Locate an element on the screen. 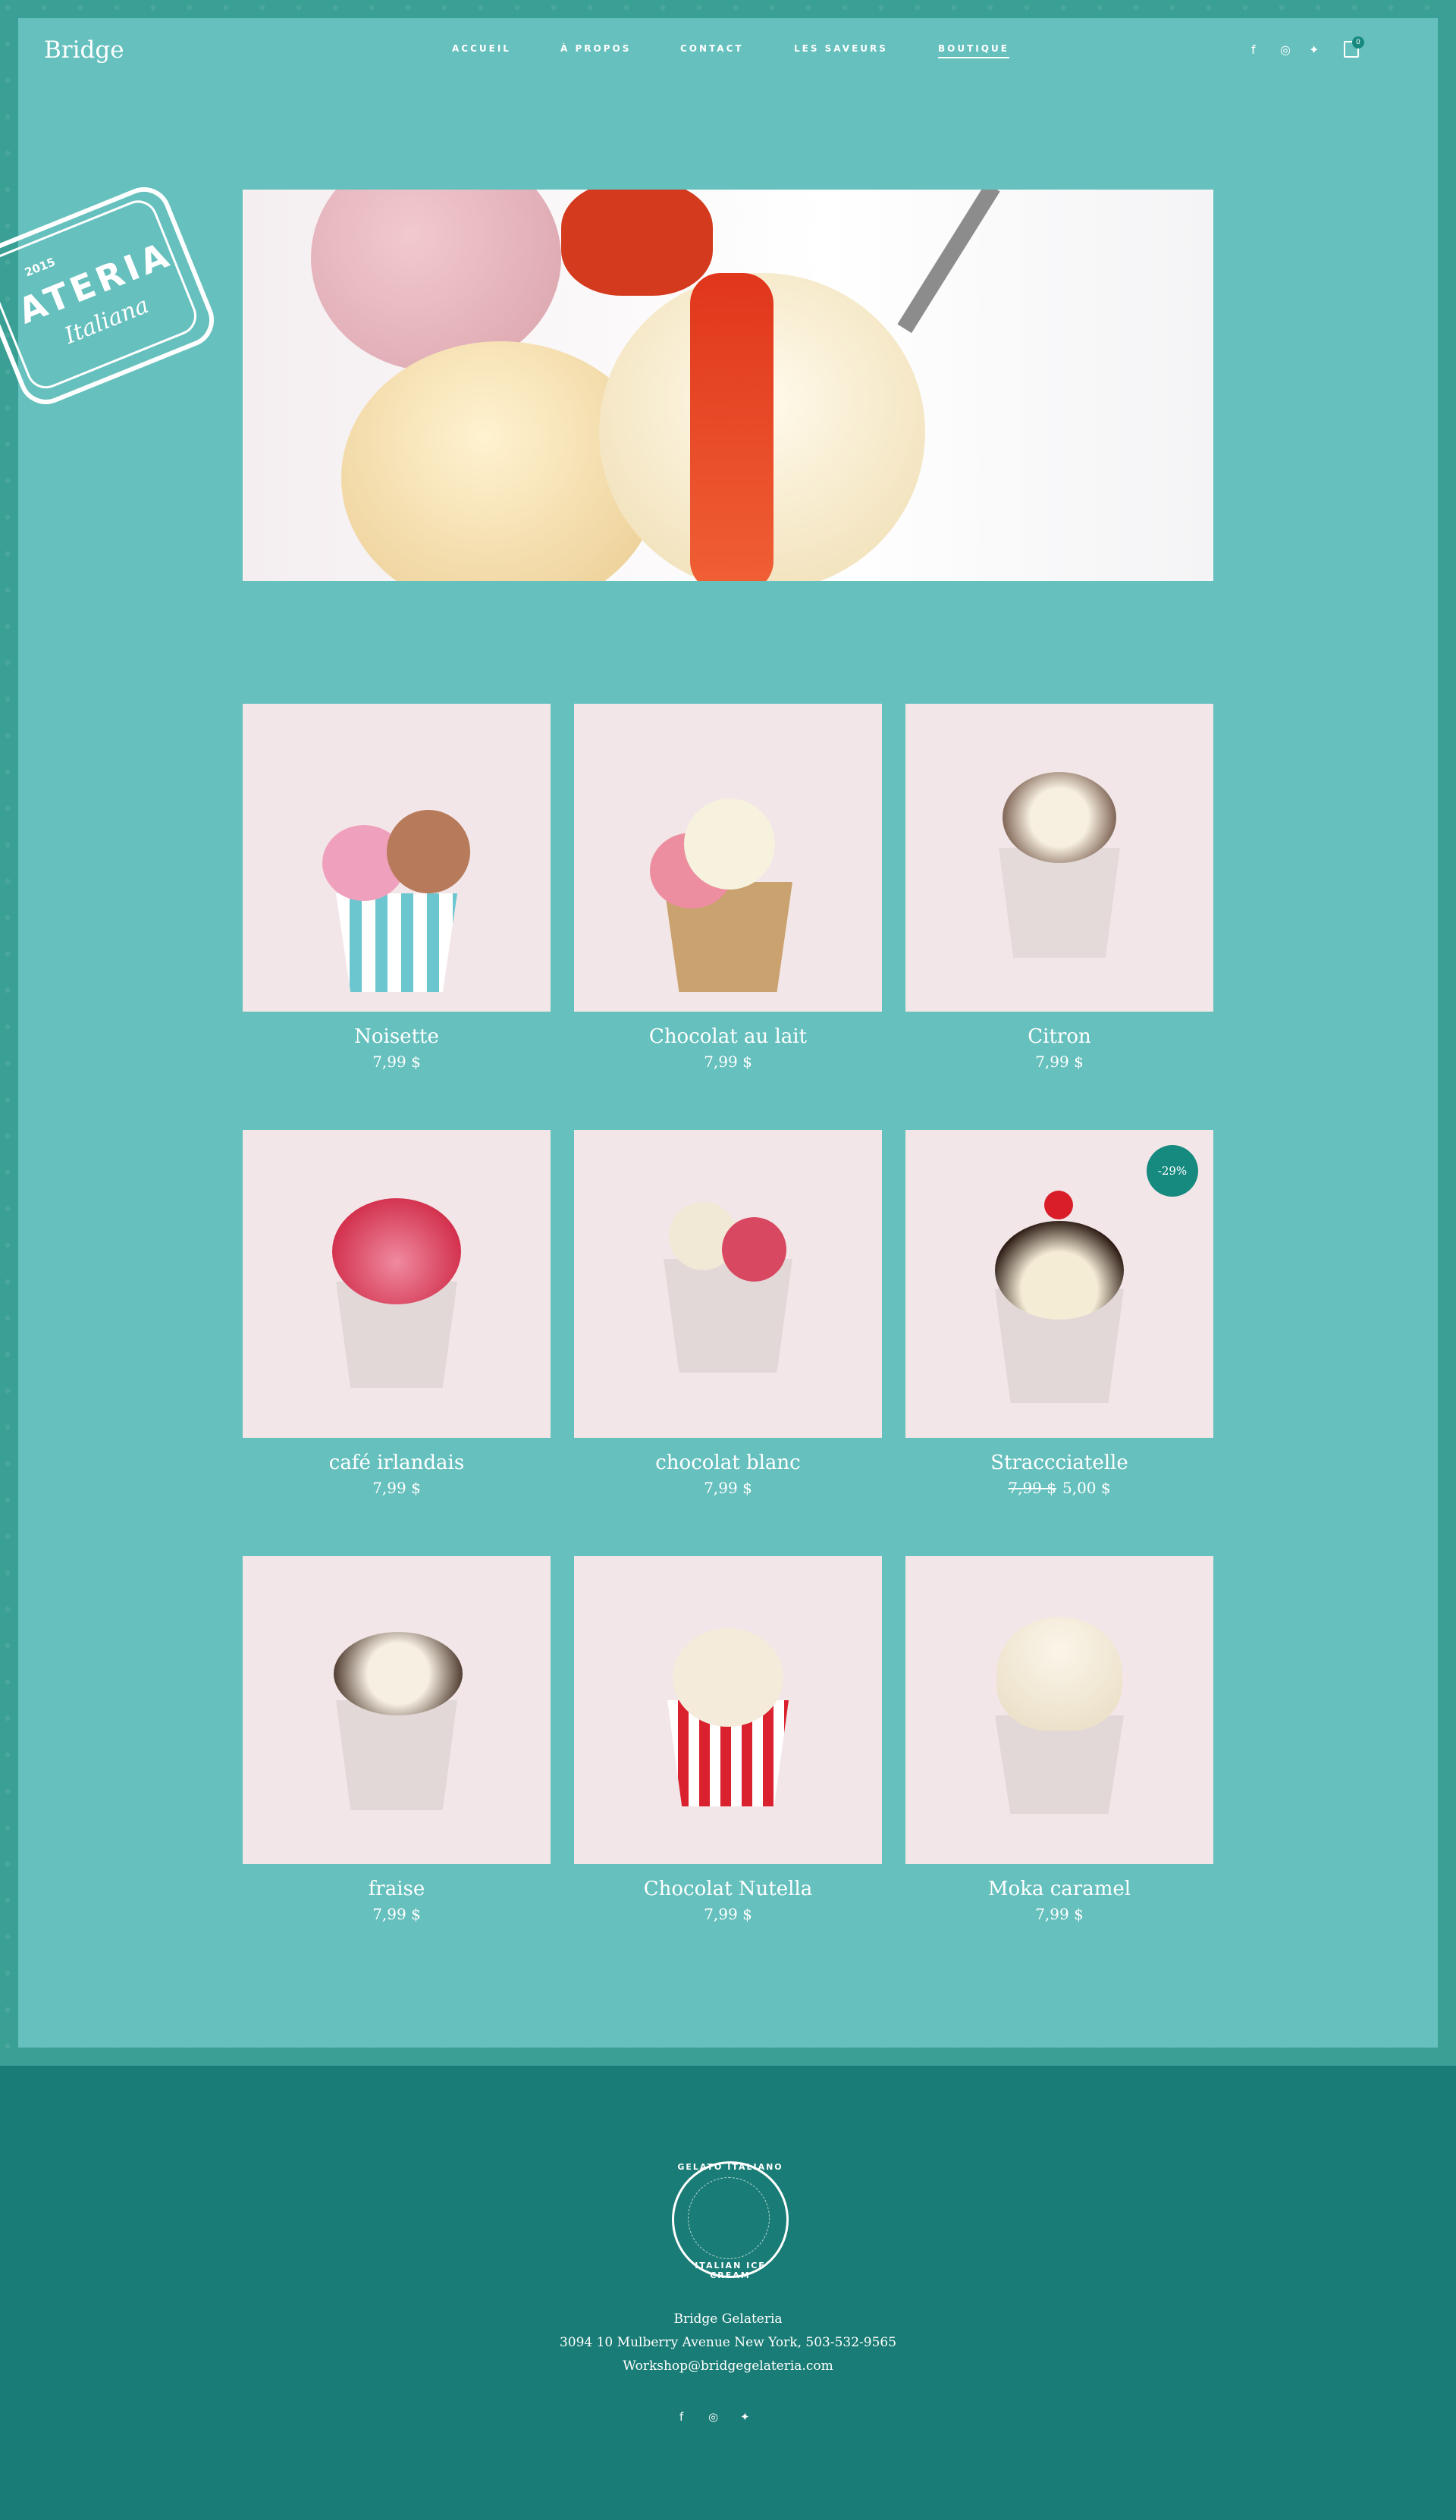  footer-company: Bridge Gelateria is located at coordinates (728, 2319).